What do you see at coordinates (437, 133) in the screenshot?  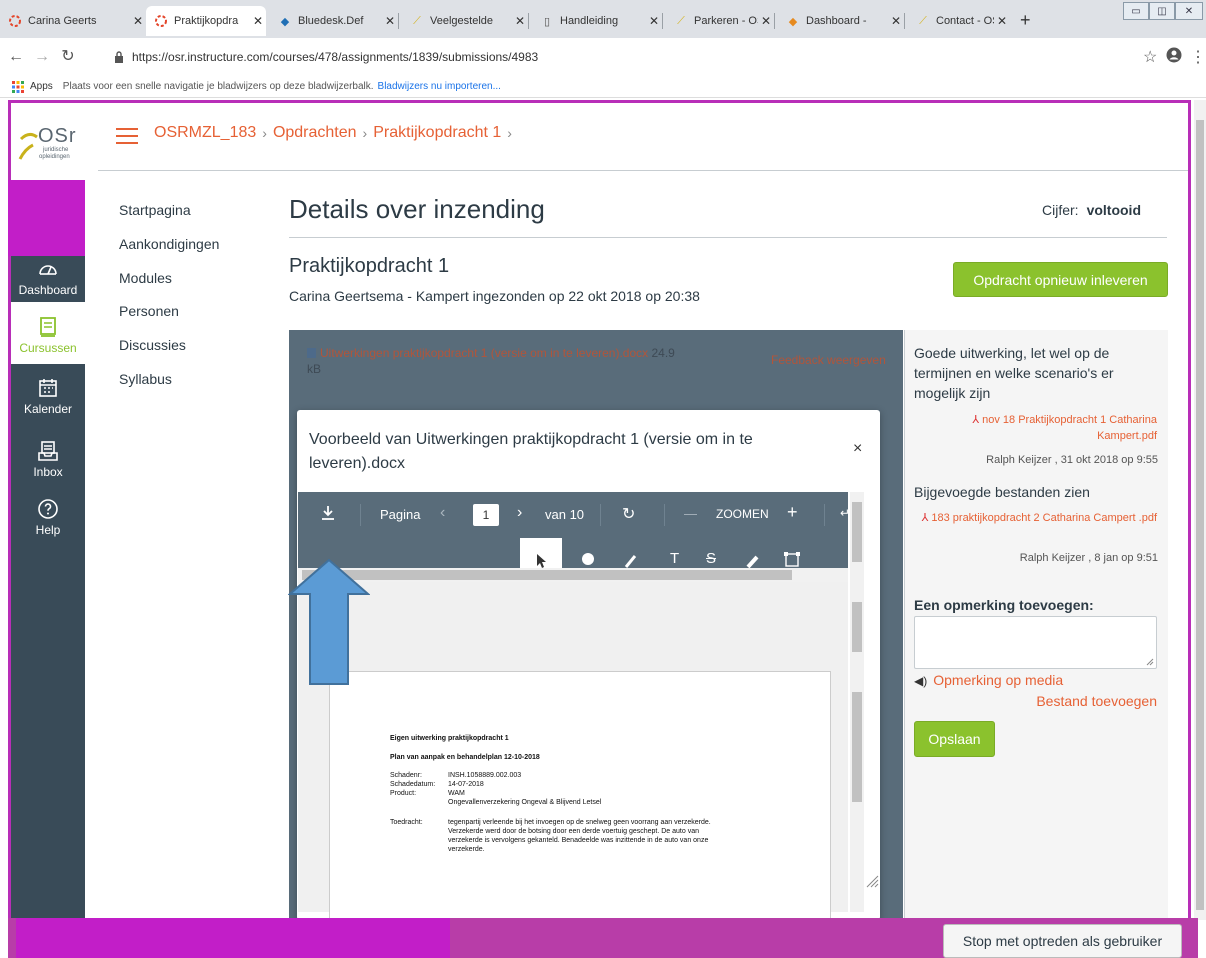 I see `breadcrumb-assignment: Praktijkopdracht 1` at bounding box center [437, 133].